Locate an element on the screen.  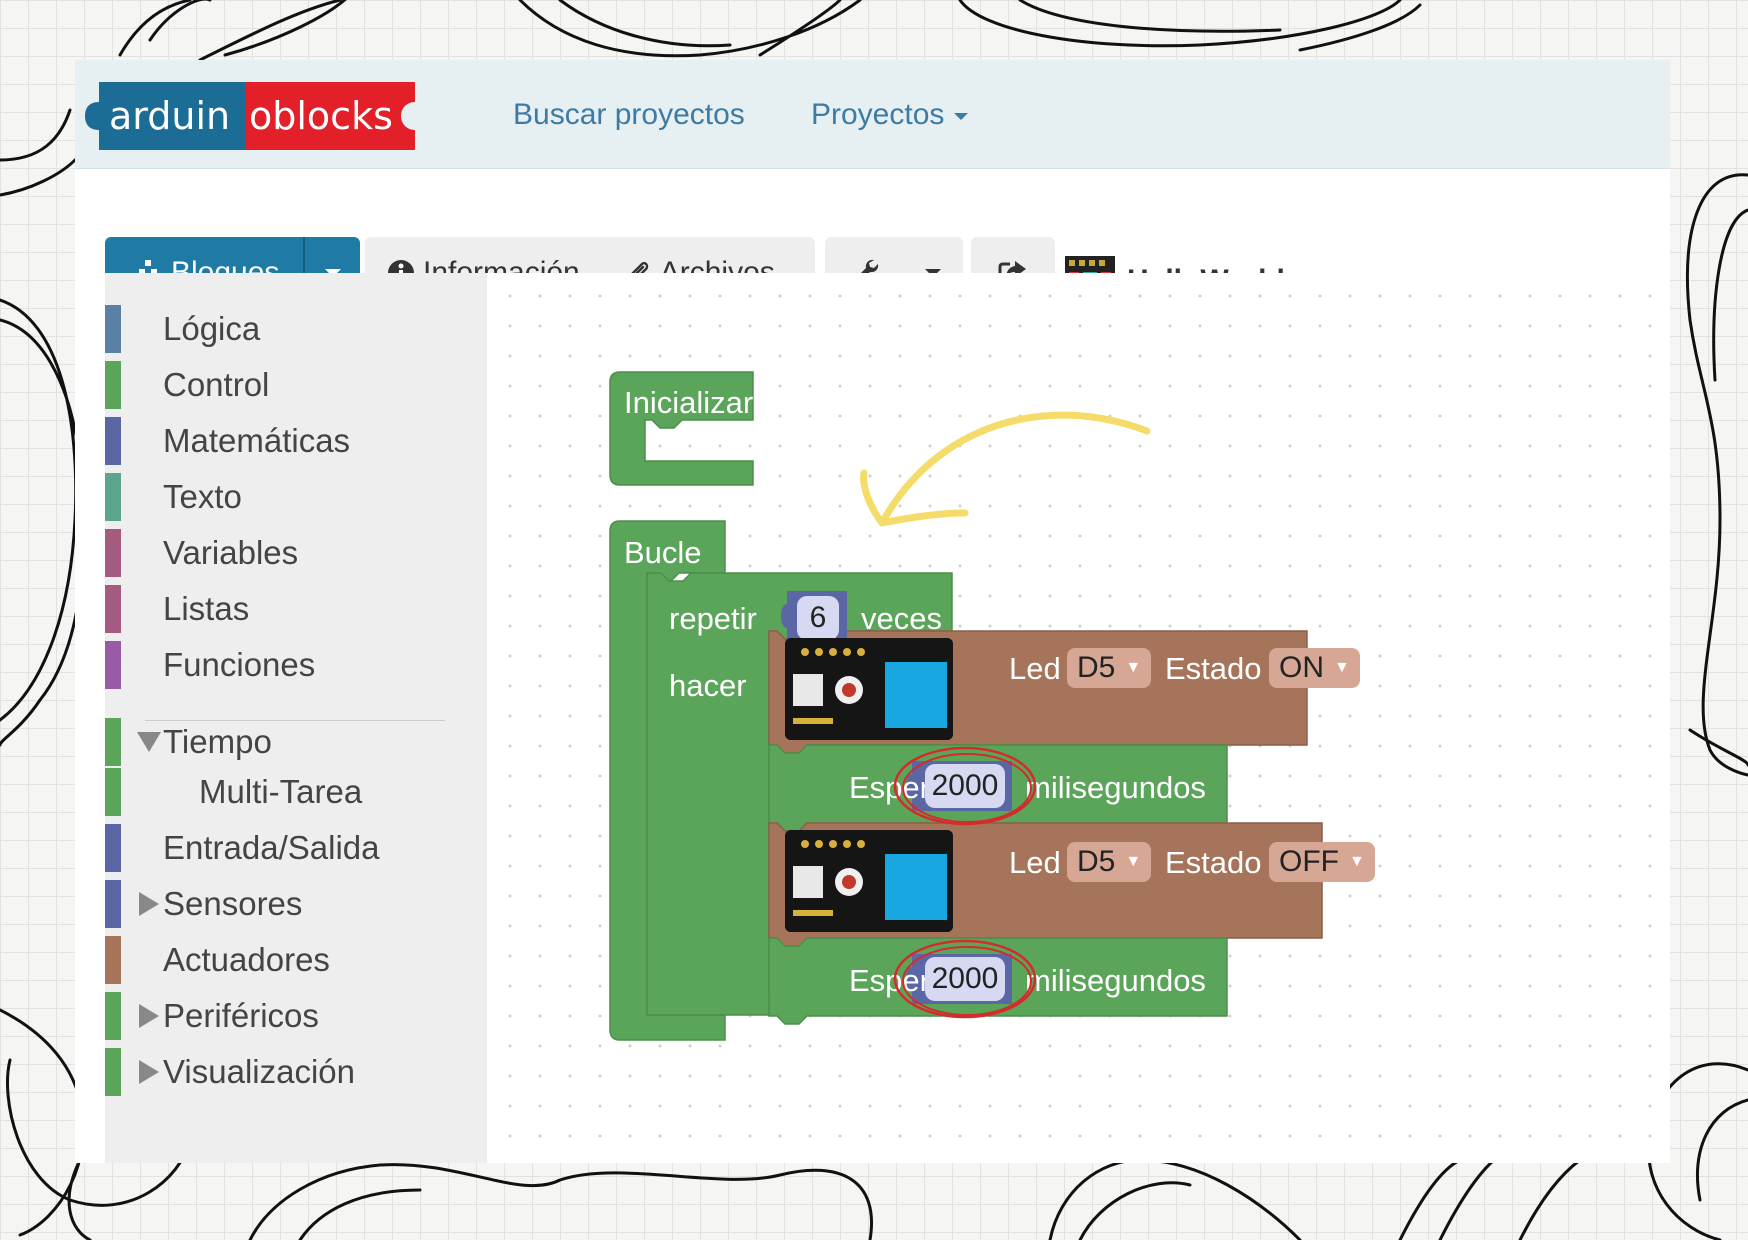
wait-1-value-field: 2000 is located at coordinates (965, 786).